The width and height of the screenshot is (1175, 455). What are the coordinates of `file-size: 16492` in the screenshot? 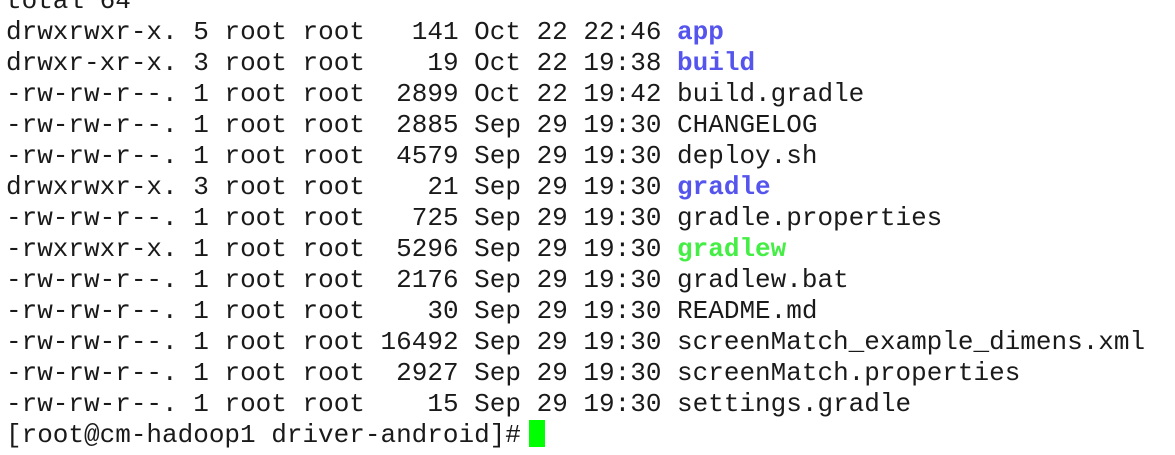 It's located at (419, 342).